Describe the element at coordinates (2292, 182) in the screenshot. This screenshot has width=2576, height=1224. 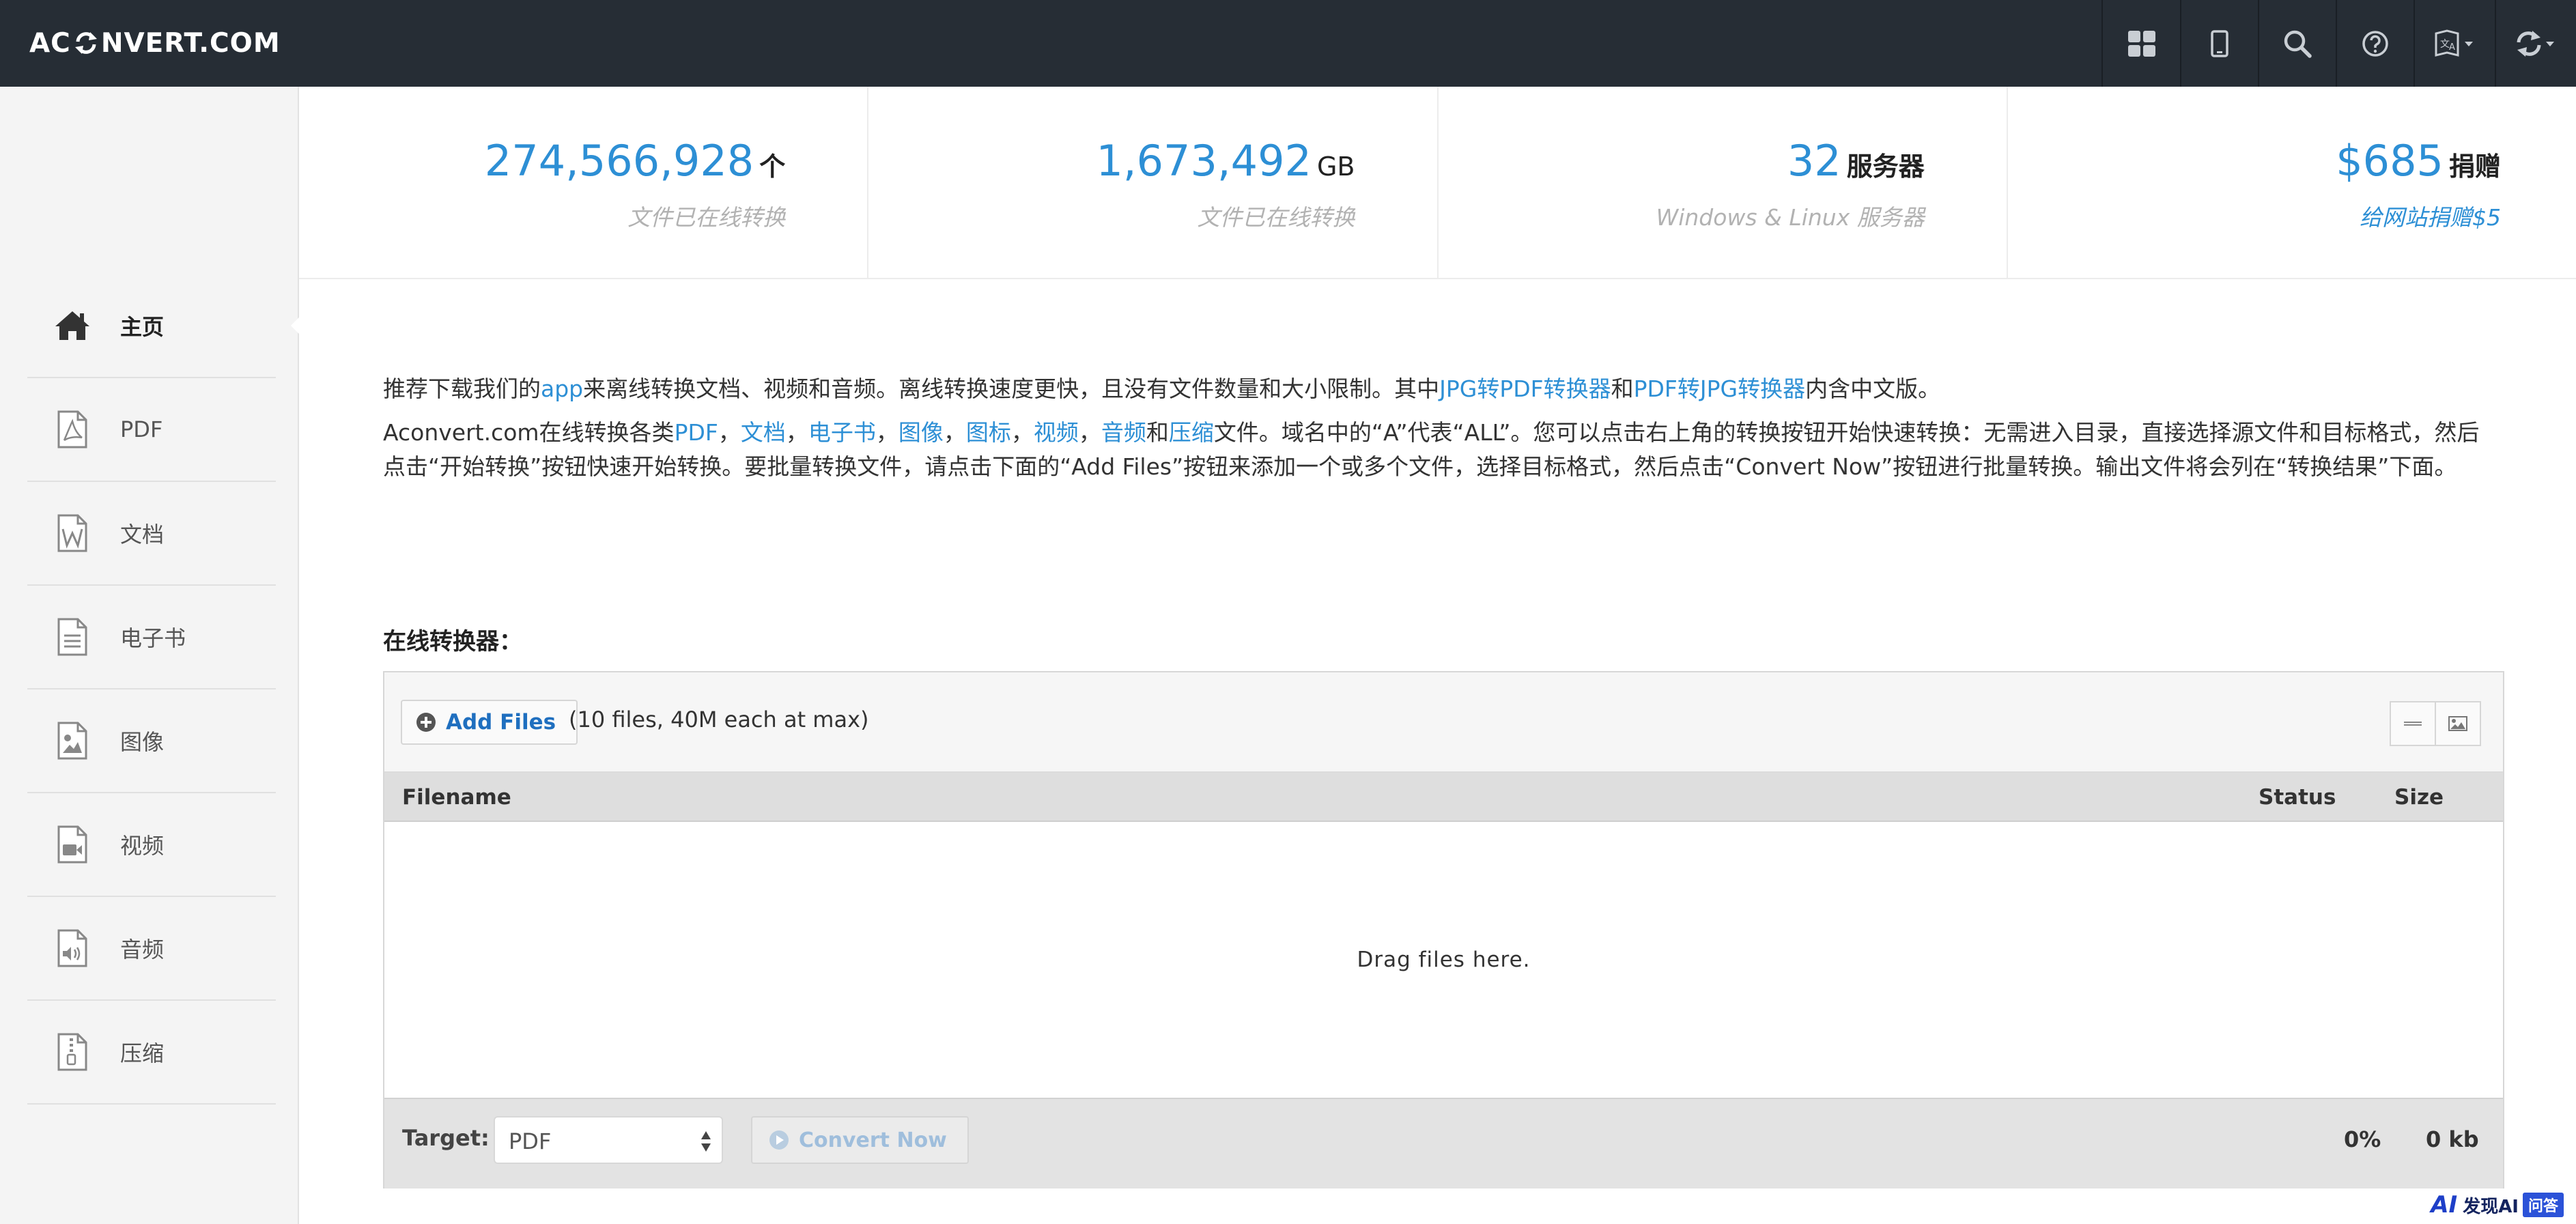
I see `stat-donations: $685 捐赠 给网站捐赠$5` at that location.